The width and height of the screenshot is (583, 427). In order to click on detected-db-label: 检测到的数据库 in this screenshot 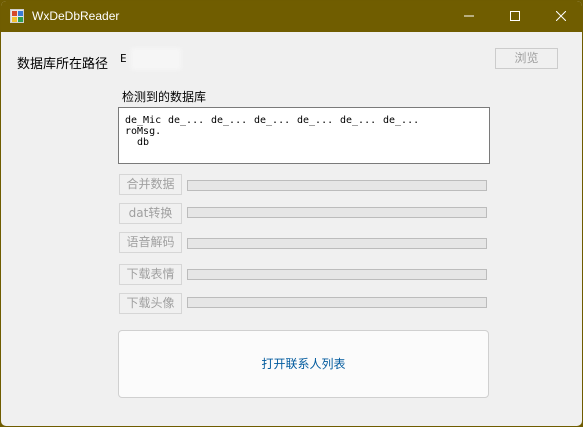, I will do `click(164, 97)`.